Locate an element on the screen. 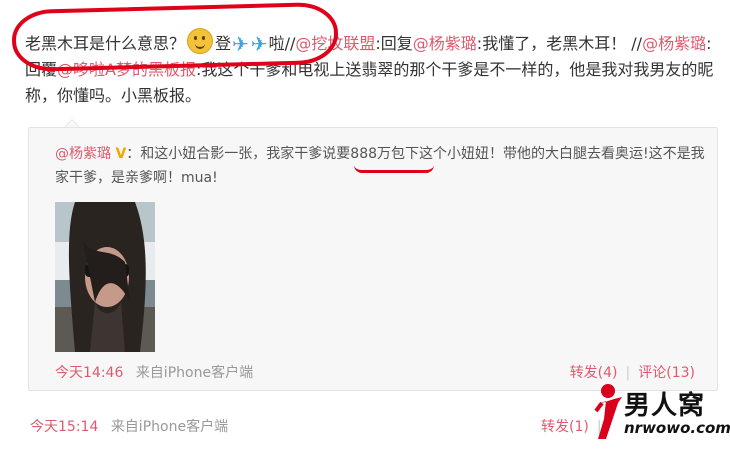  post-text-segment: 登 is located at coordinates (223, 43).